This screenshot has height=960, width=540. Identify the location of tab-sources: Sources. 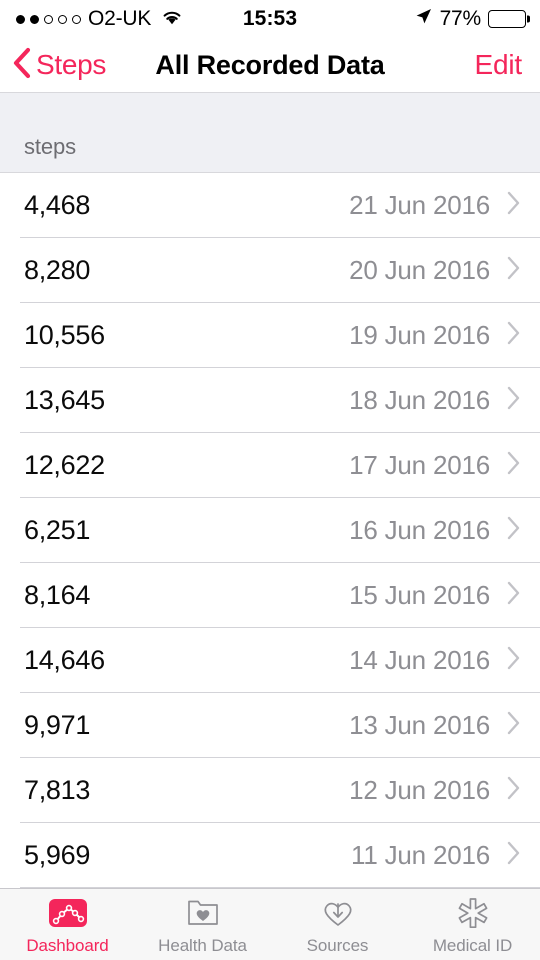
(337, 924).